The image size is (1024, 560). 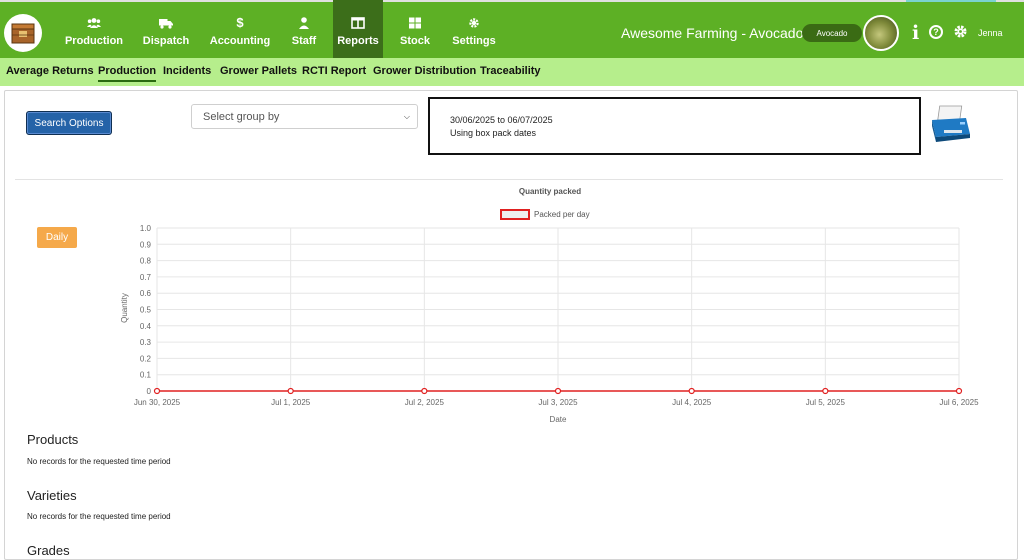 I want to click on nav-accounting: $ Accounting, so click(x=240, y=29).